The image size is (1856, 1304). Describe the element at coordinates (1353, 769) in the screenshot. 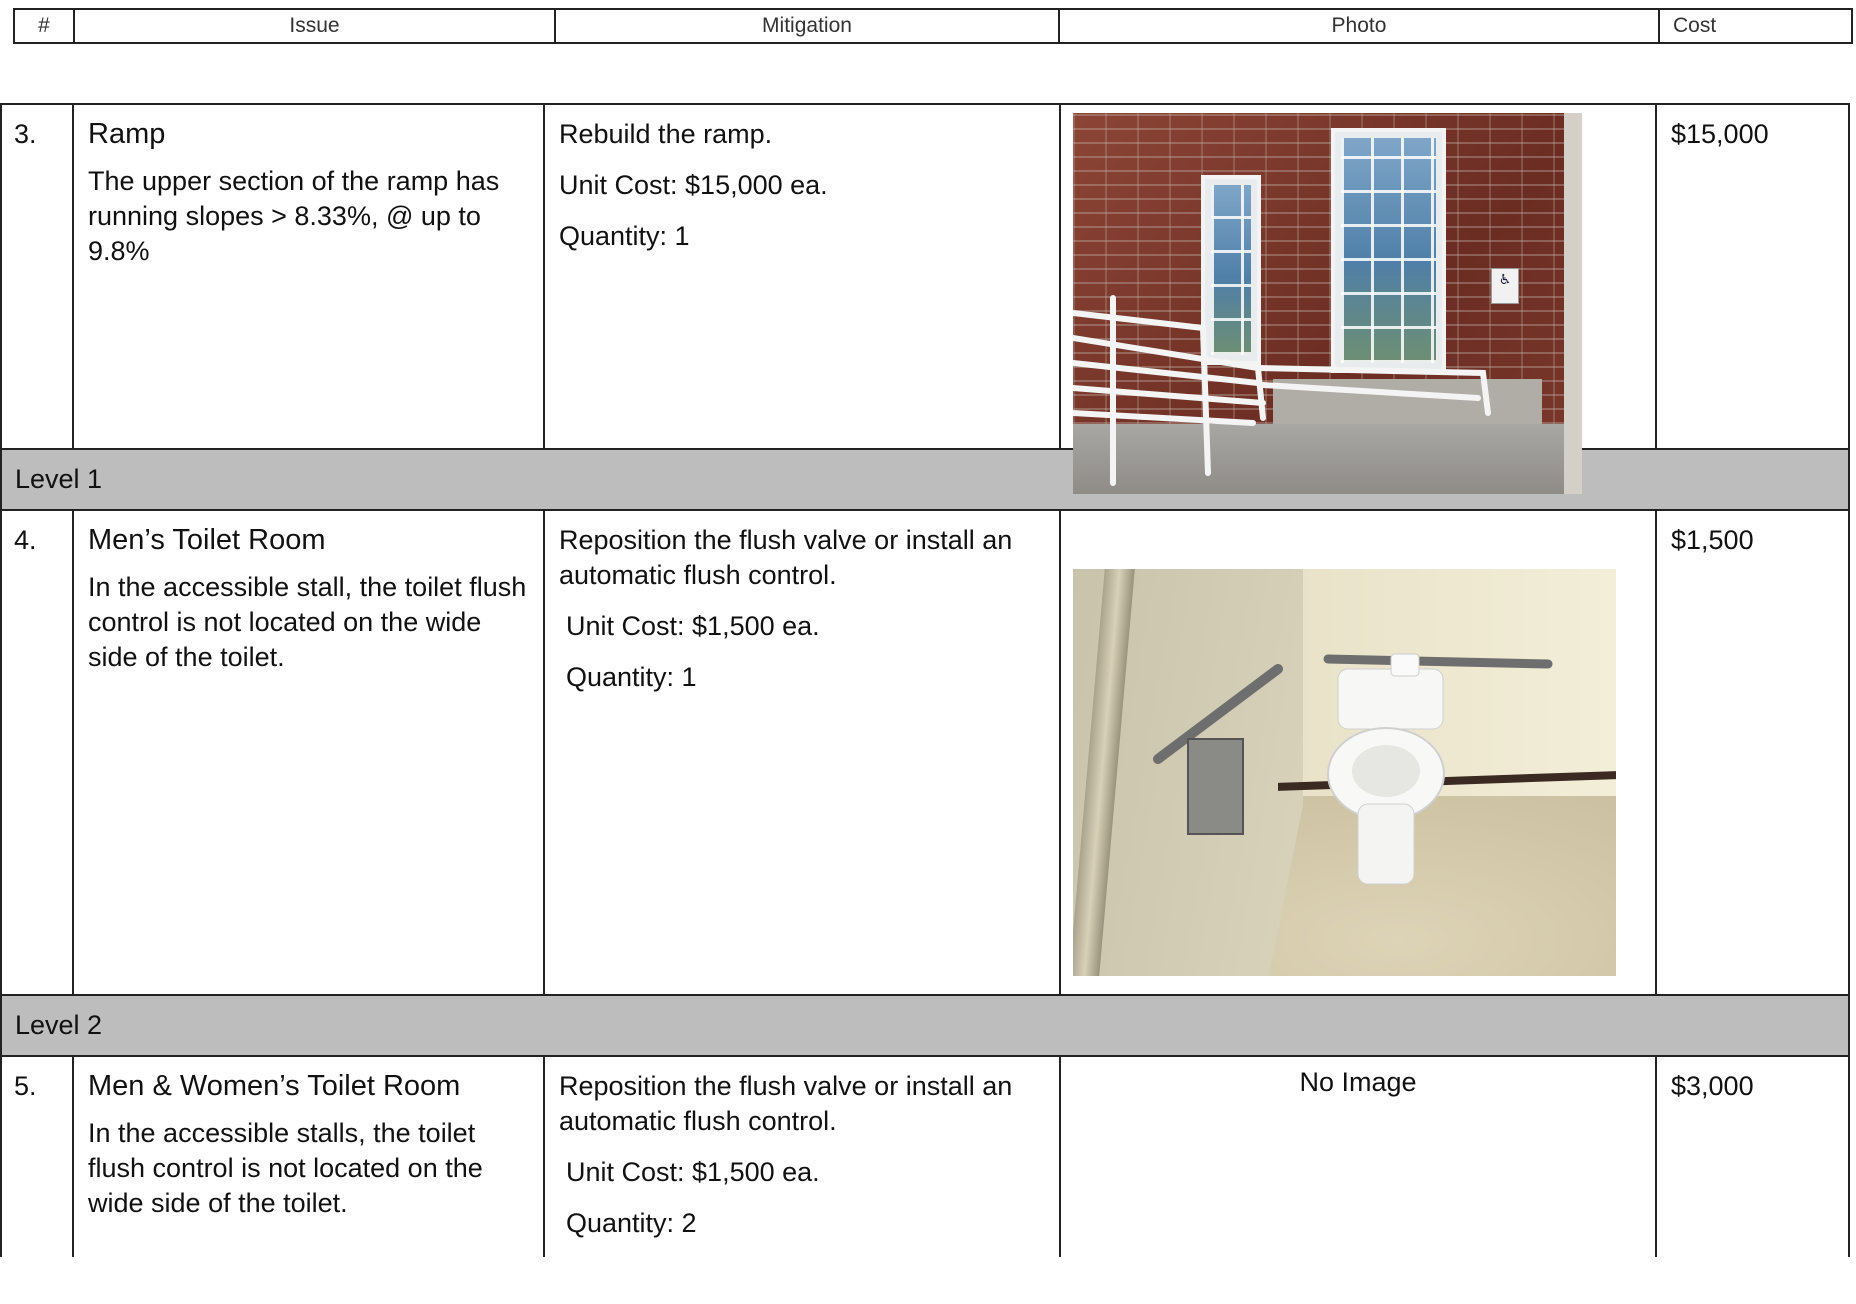

I see `toilet-graphic` at that location.